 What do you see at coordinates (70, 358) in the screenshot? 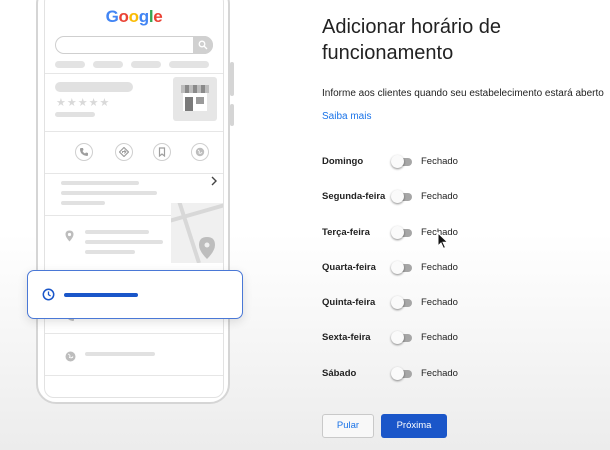
I see `globe-icon` at bounding box center [70, 358].